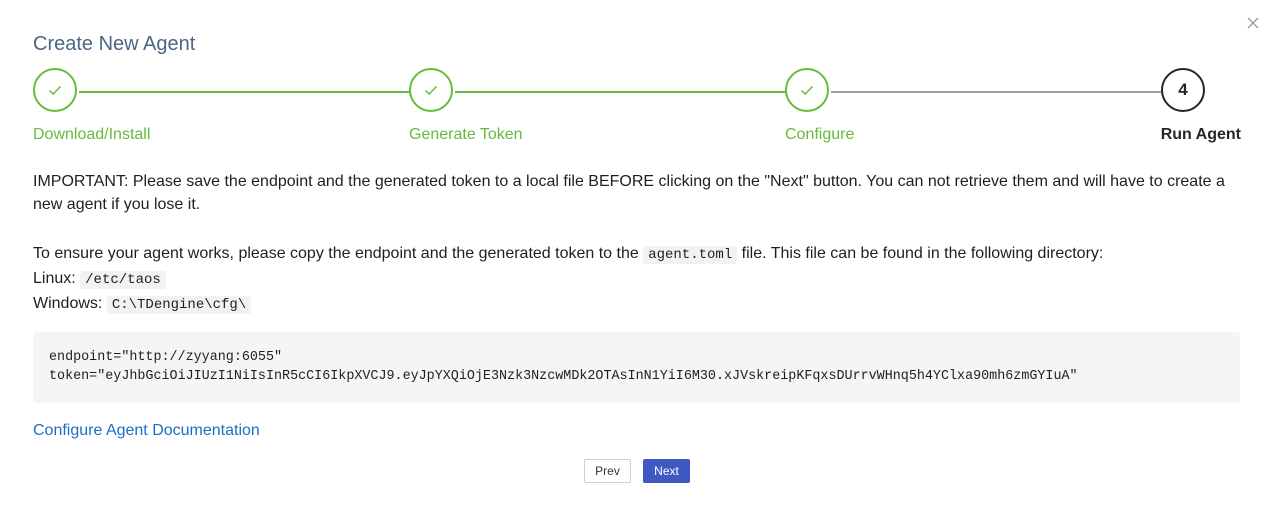  Describe the element at coordinates (179, 305) in the screenshot. I see `windows-path: C:\TDengine\cfg\` at that location.